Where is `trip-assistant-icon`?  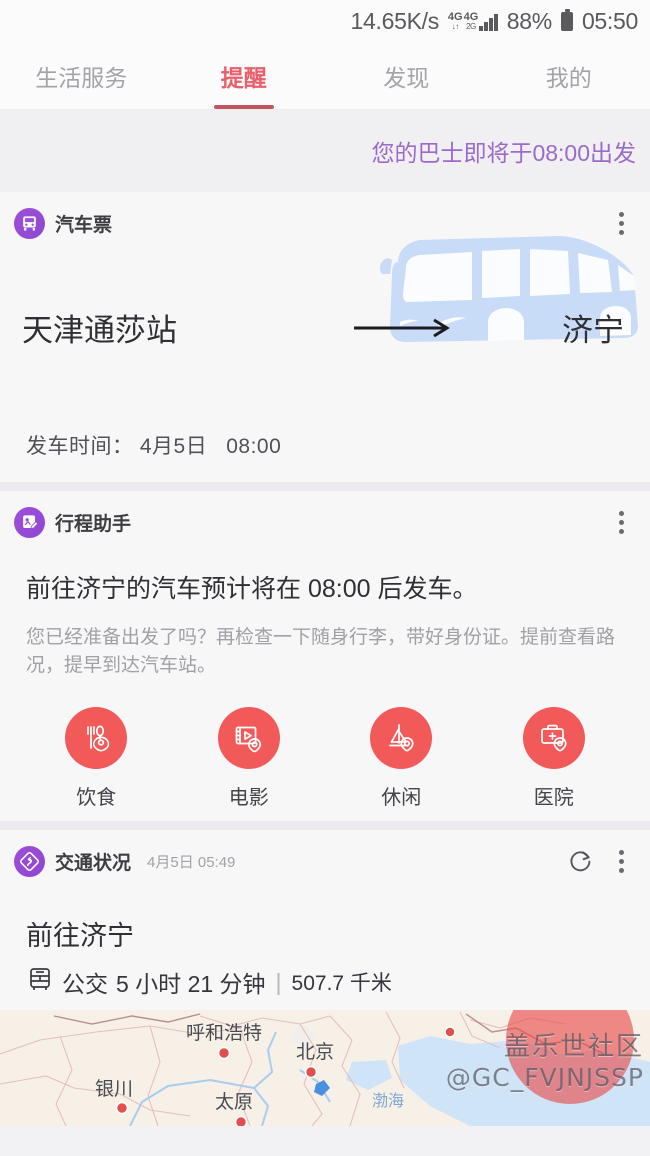 trip-assistant-icon is located at coordinates (29, 522).